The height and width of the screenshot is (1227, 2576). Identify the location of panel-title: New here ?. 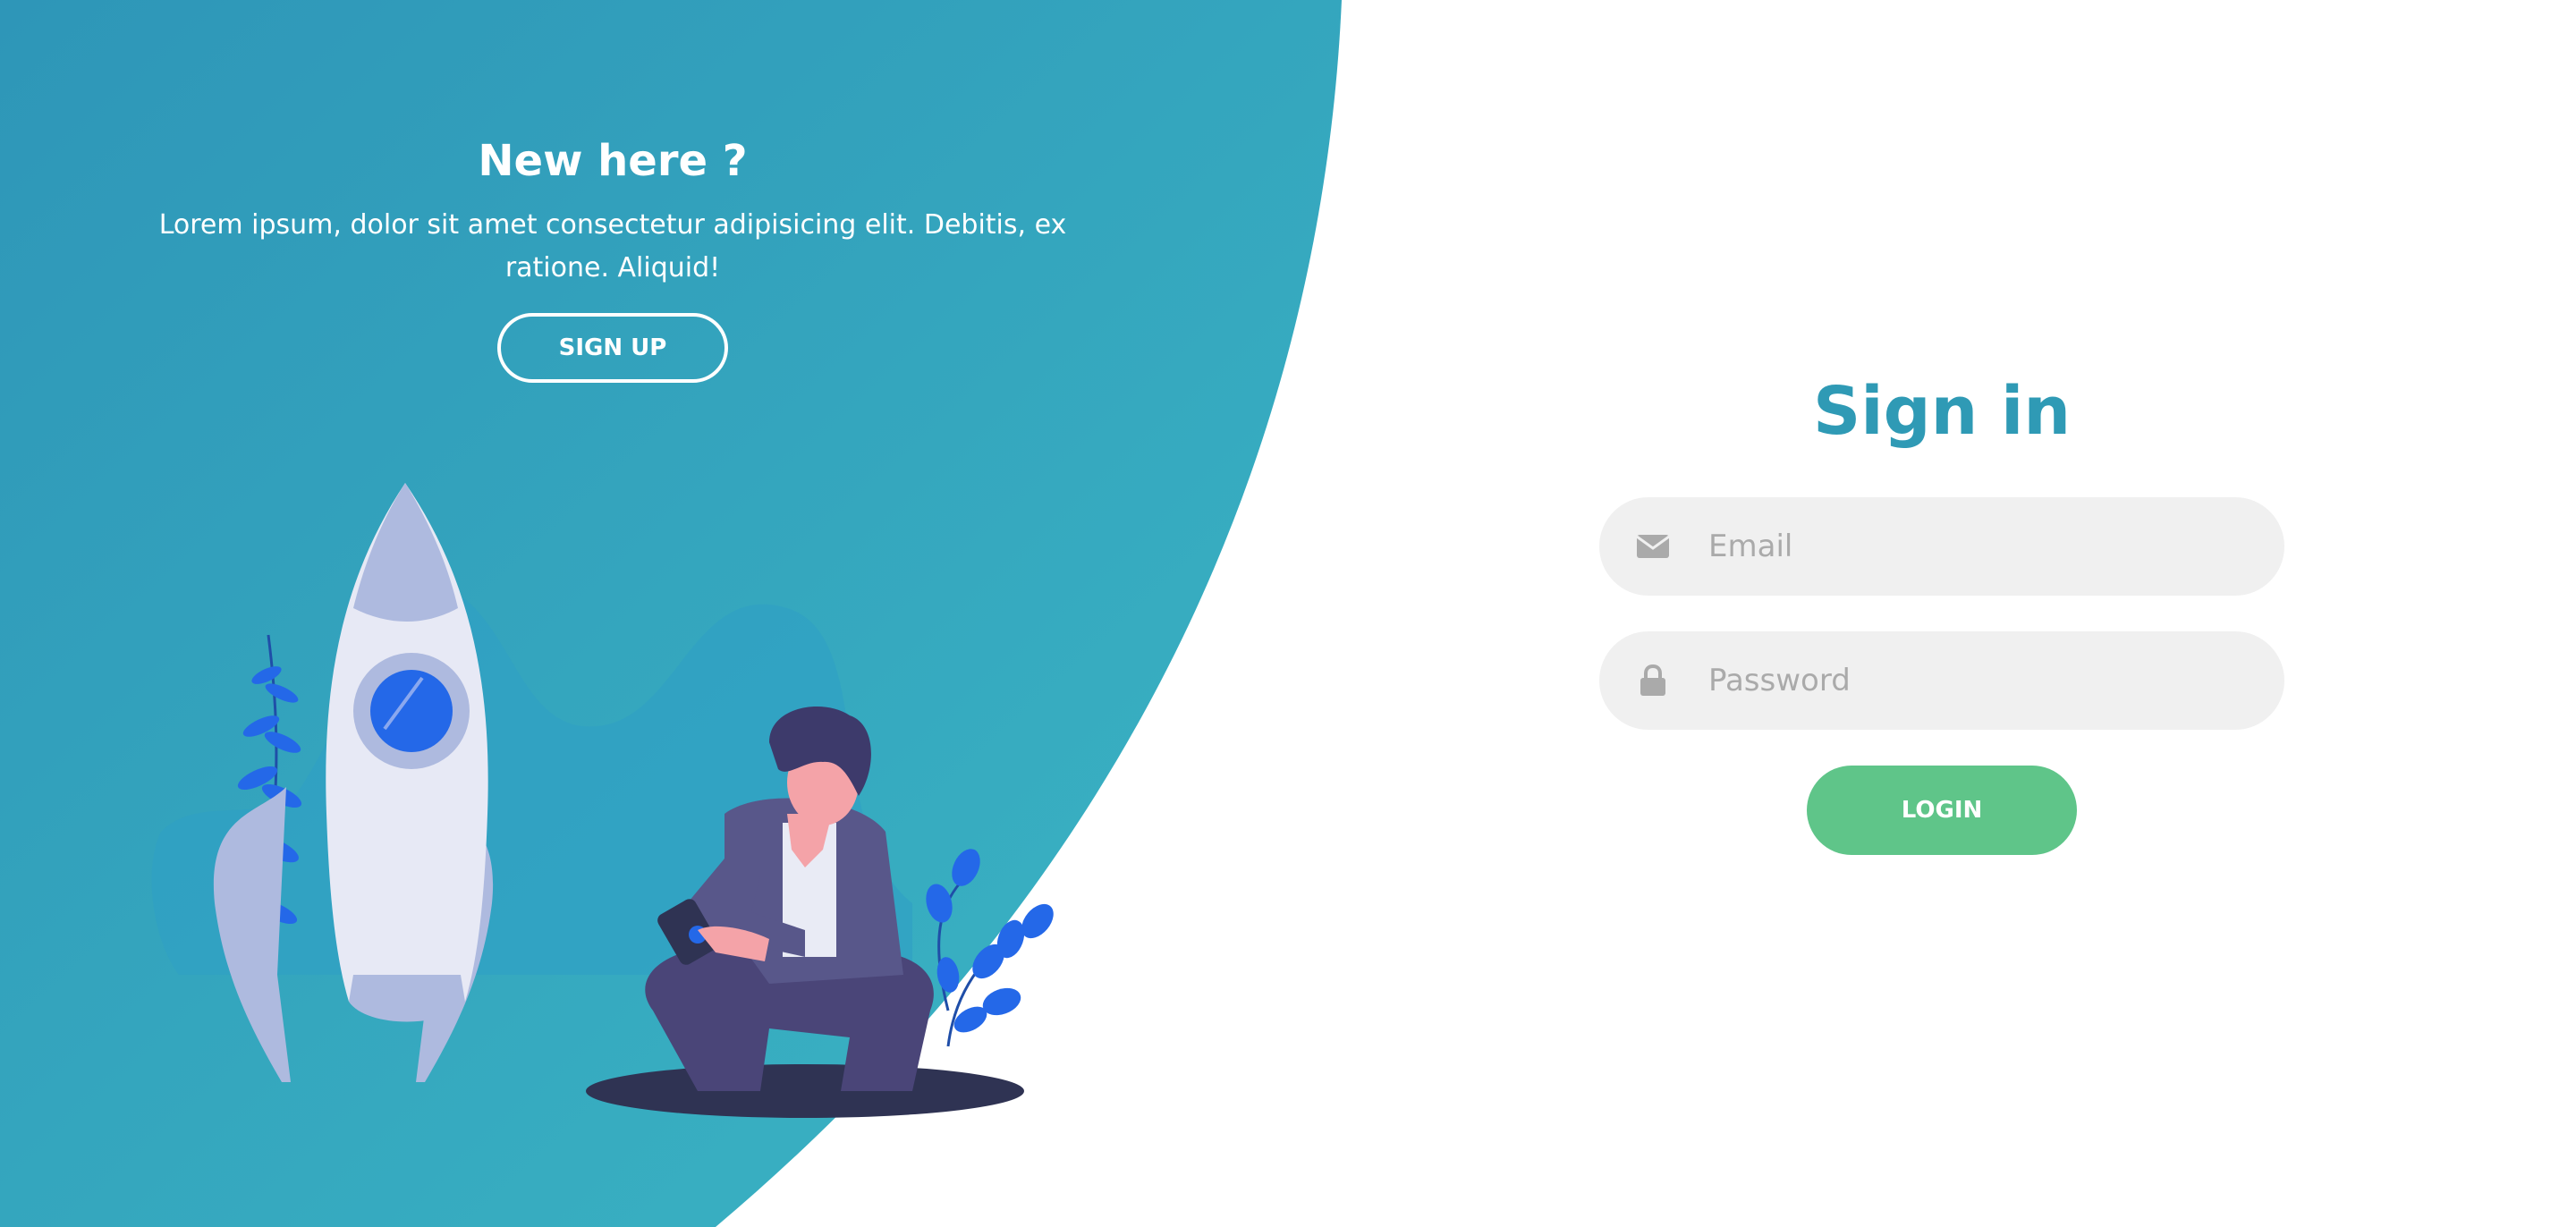
(613, 161).